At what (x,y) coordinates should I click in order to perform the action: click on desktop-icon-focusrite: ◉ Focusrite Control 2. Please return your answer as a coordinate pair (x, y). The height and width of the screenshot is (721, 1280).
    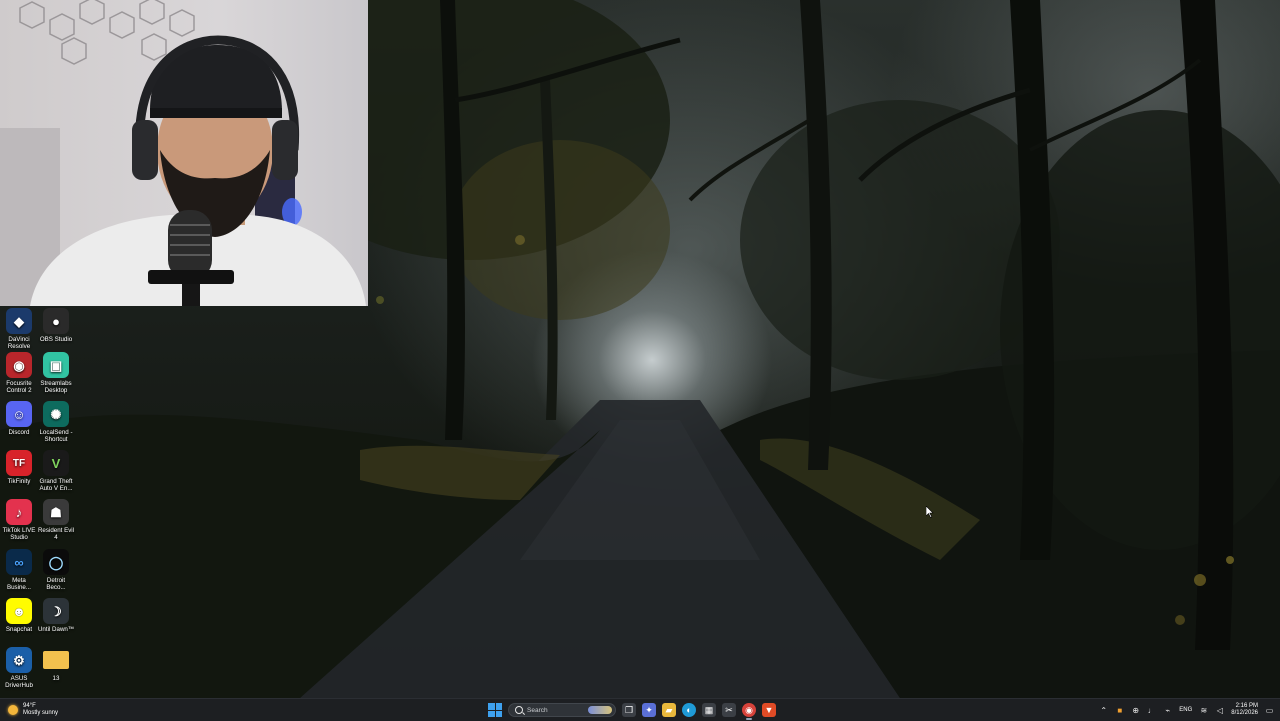
    Looking at the image, I should click on (19, 373).